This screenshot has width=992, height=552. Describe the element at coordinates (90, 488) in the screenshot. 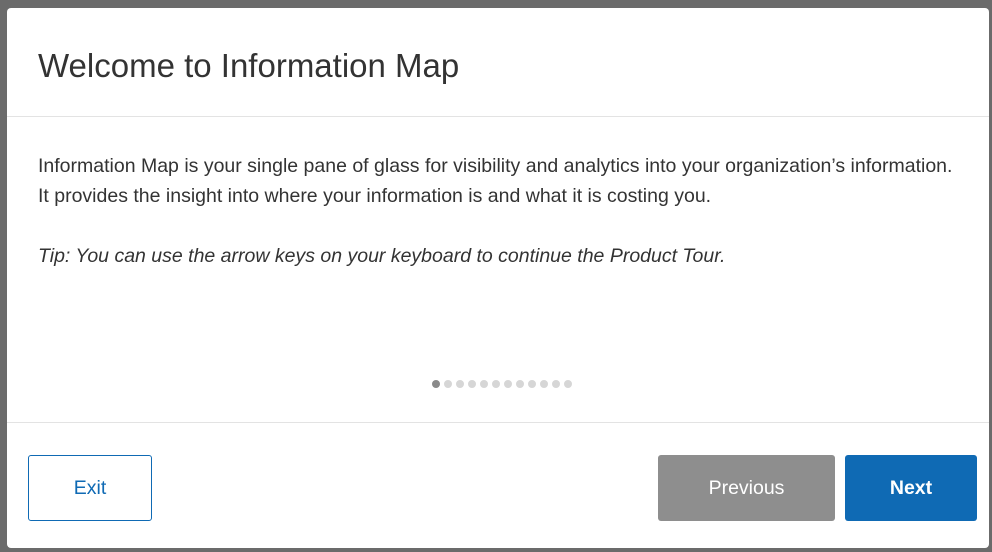

I see `exit-button: Exit` at that location.